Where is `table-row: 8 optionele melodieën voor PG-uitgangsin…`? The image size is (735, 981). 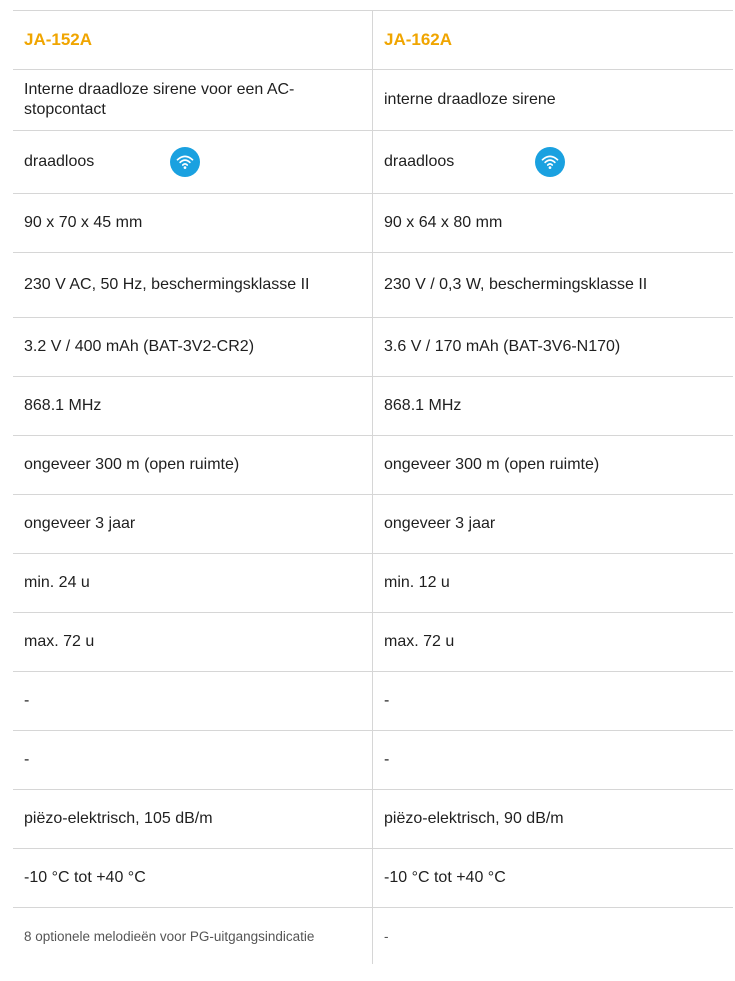
table-row: 8 optionele melodieën voor PG-uitgangsin… is located at coordinates (373, 936).